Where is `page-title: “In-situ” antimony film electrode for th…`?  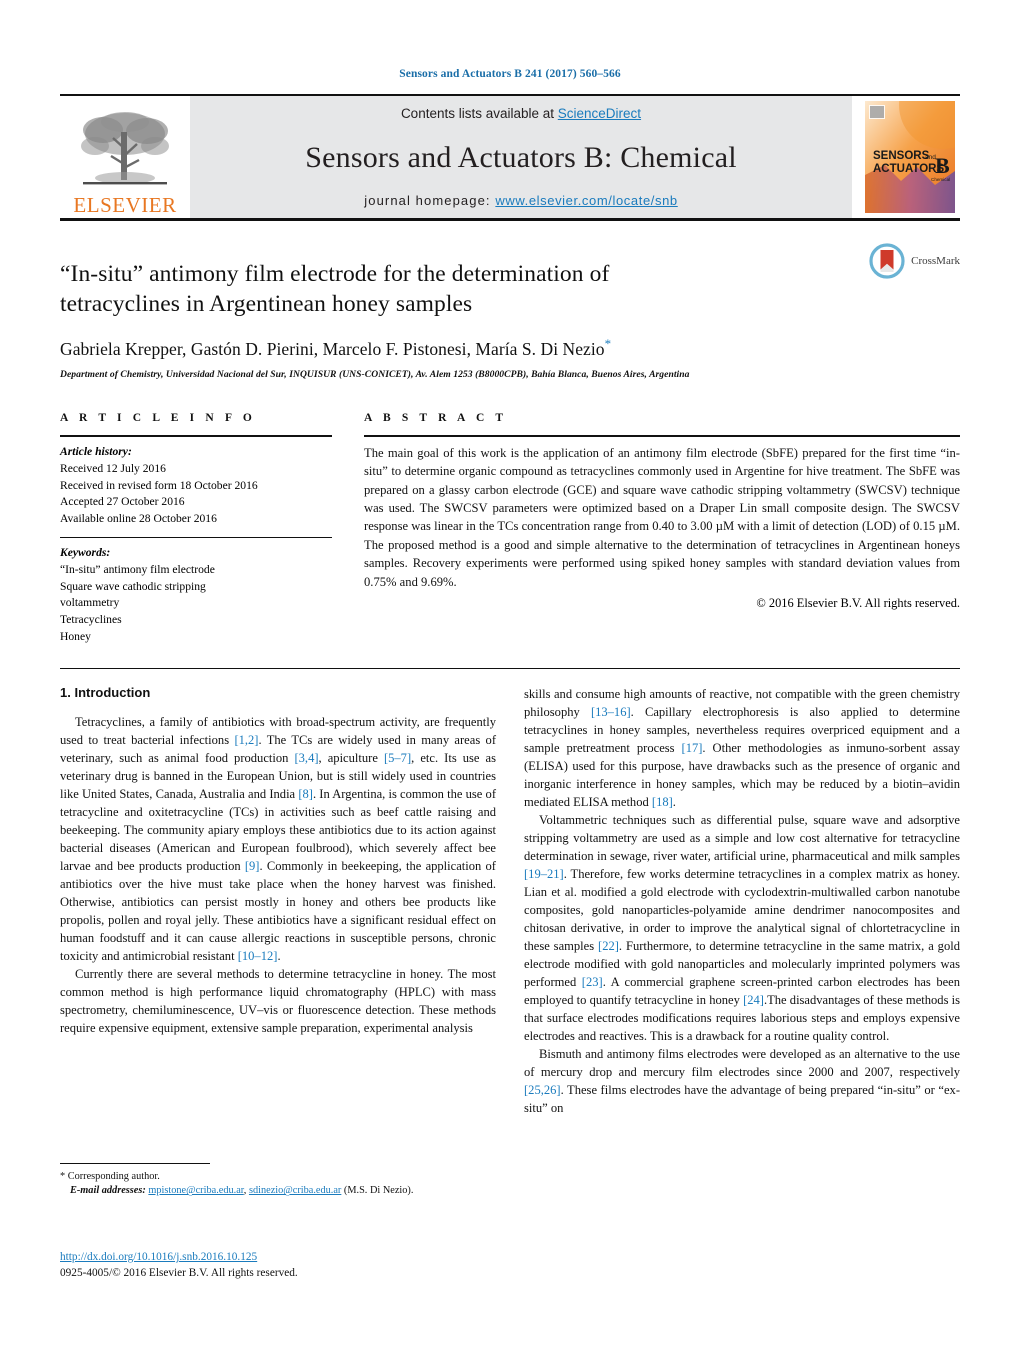
page-title: “In-situ” antimony film electrode for th… is located at coordinates (335, 289).